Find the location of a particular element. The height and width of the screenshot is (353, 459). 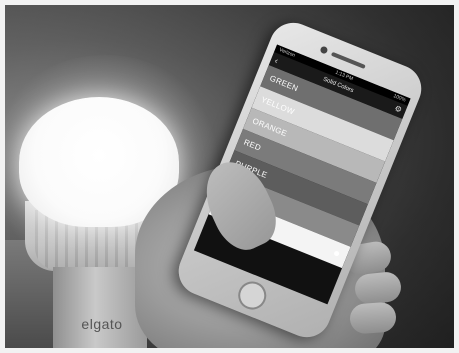

gear-icon: ⚙ is located at coordinates (398, 110).